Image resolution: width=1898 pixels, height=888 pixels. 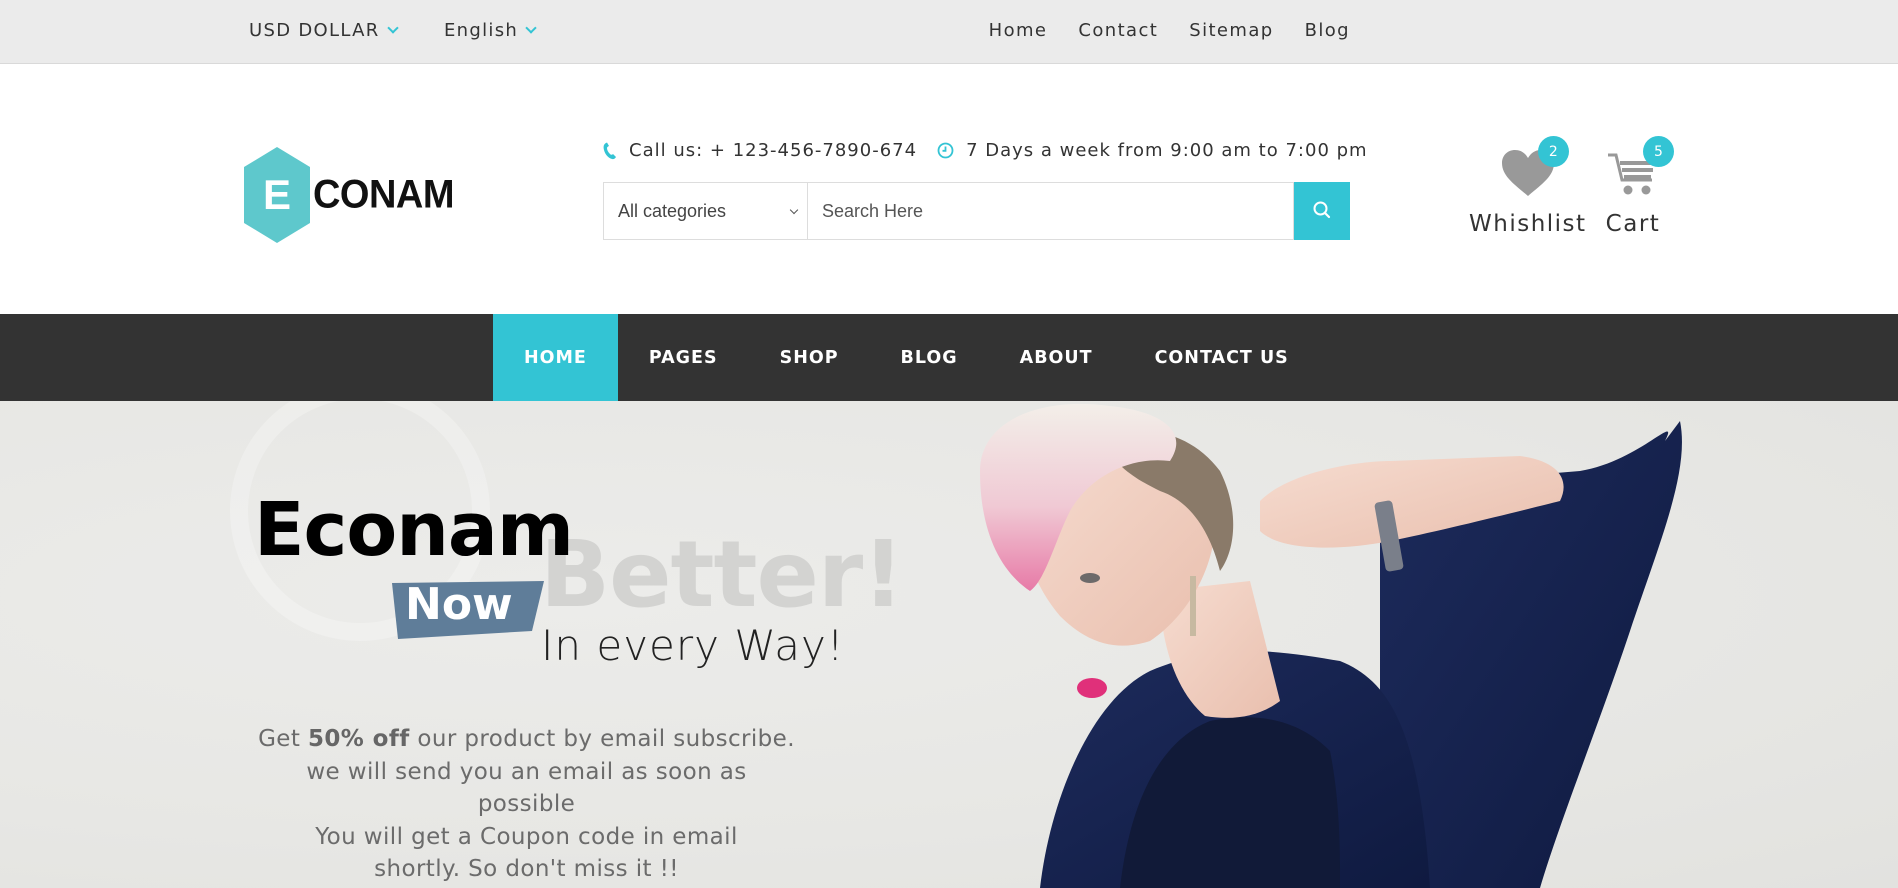 I want to click on language-dropdown: English, so click(x=490, y=30).